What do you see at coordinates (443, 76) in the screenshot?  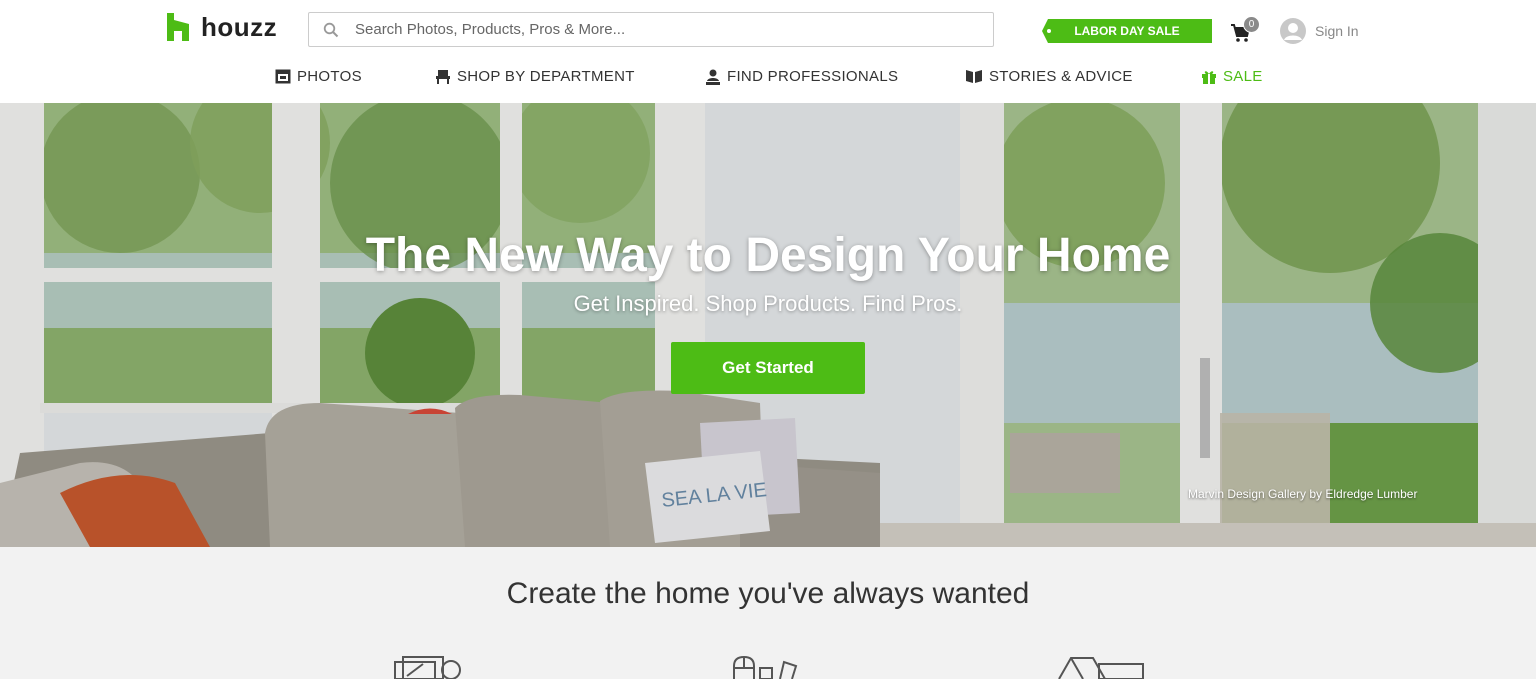 I see `chair-icon` at bounding box center [443, 76].